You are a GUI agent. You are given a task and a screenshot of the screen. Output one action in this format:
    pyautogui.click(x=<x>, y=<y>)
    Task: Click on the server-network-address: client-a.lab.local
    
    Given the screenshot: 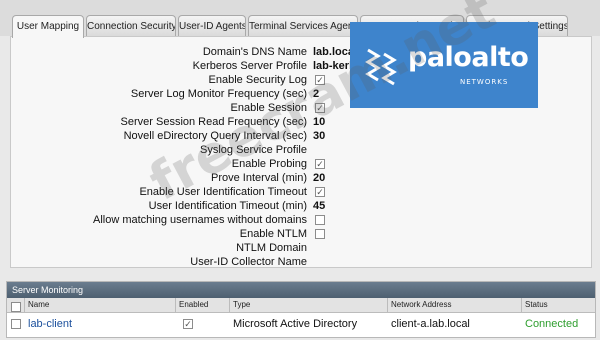 What is the action you would take?
    pyautogui.click(x=430, y=324)
    